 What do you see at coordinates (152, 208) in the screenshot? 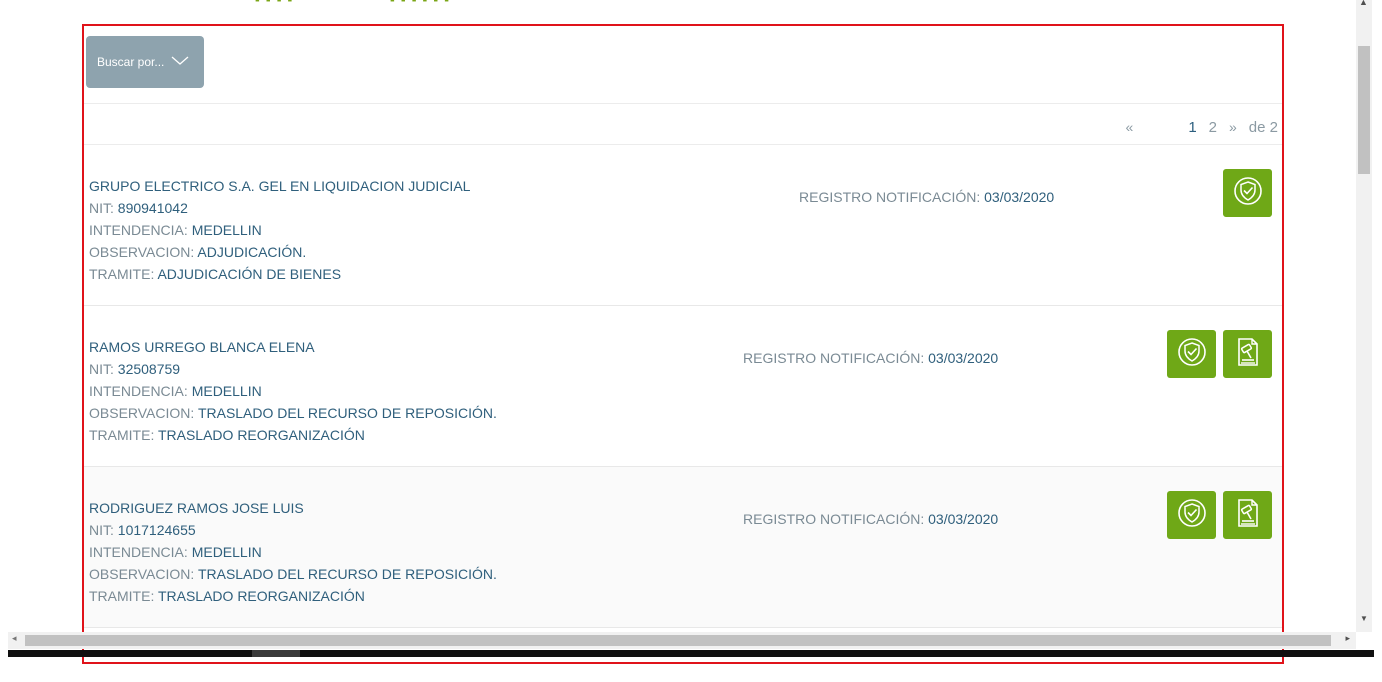
I see `nit-value: 890941042` at bounding box center [152, 208].